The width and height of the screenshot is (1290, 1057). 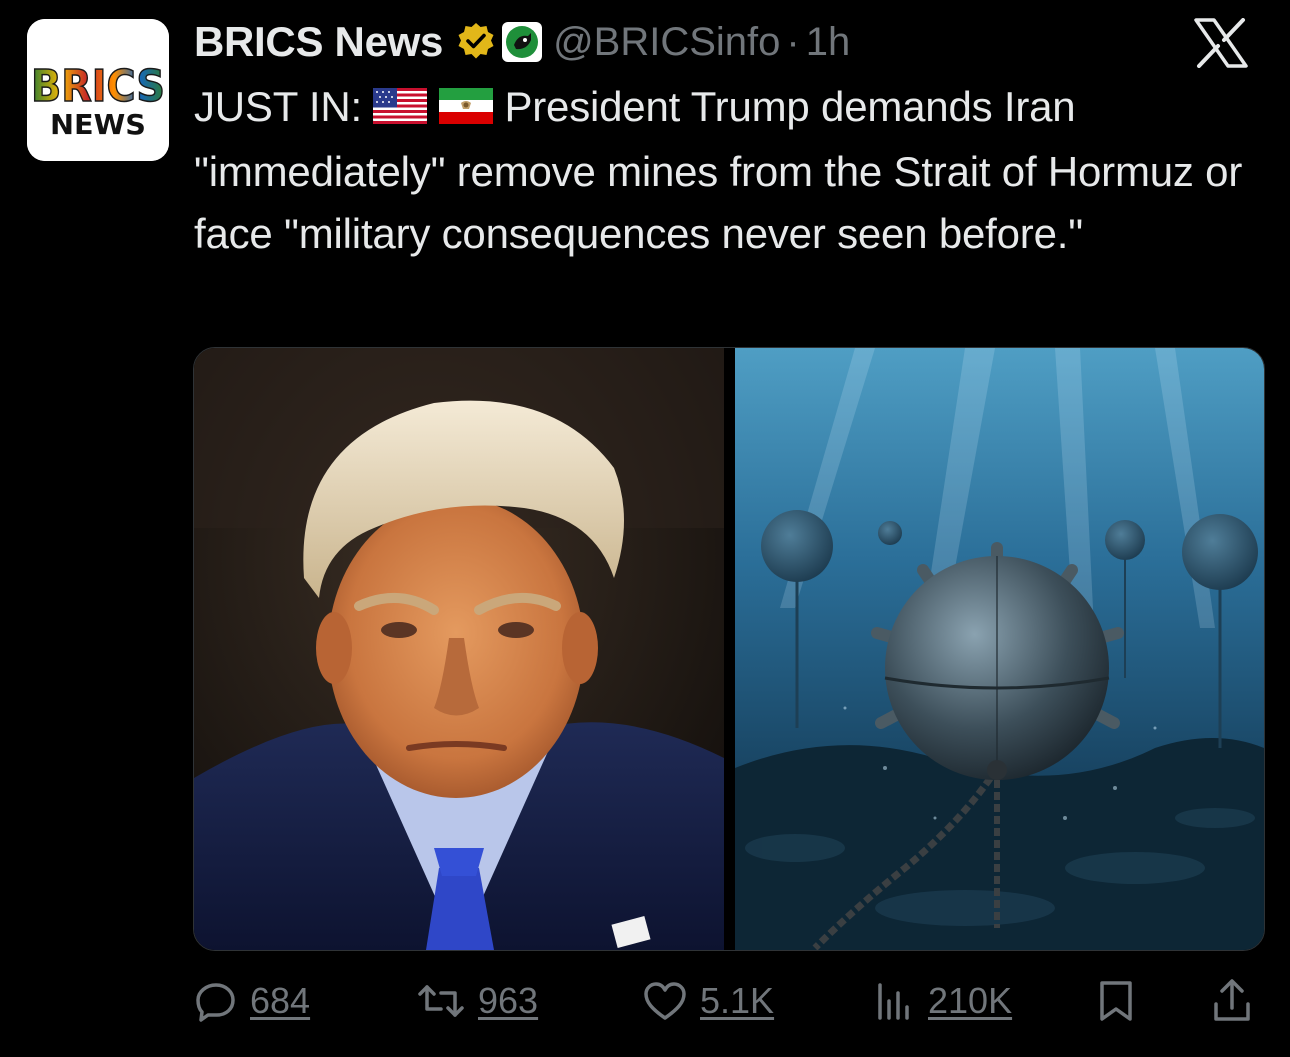 What do you see at coordinates (278, 106) in the screenshot?
I see `tweet-prefix: JUST IN:` at bounding box center [278, 106].